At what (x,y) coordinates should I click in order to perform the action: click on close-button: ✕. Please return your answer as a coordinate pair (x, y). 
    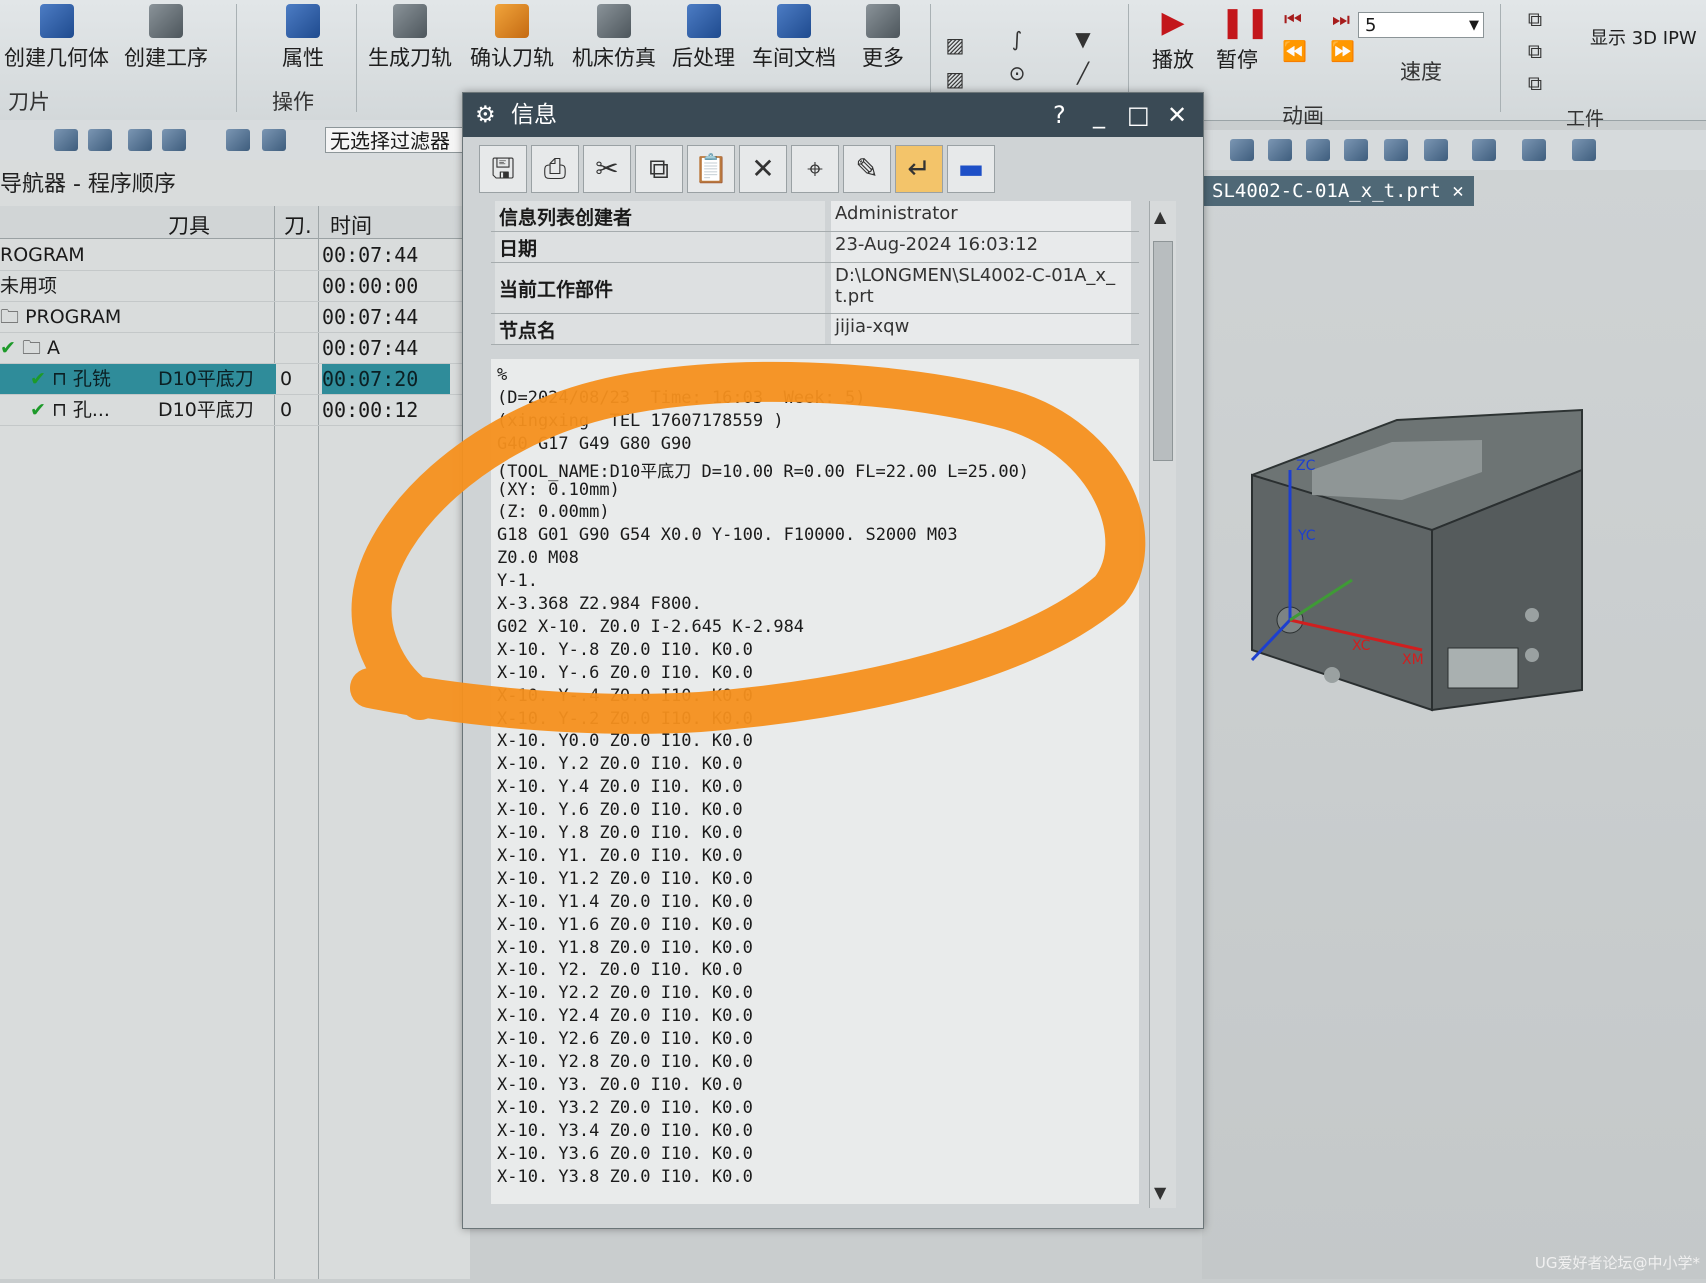
    Looking at the image, I should click on (1177, 115).